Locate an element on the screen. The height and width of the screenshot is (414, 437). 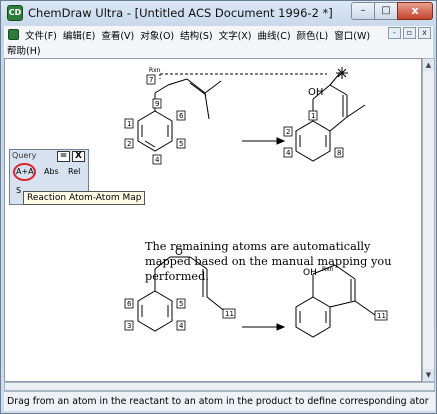
map-number: 9 is located at coordinates (157, 104).